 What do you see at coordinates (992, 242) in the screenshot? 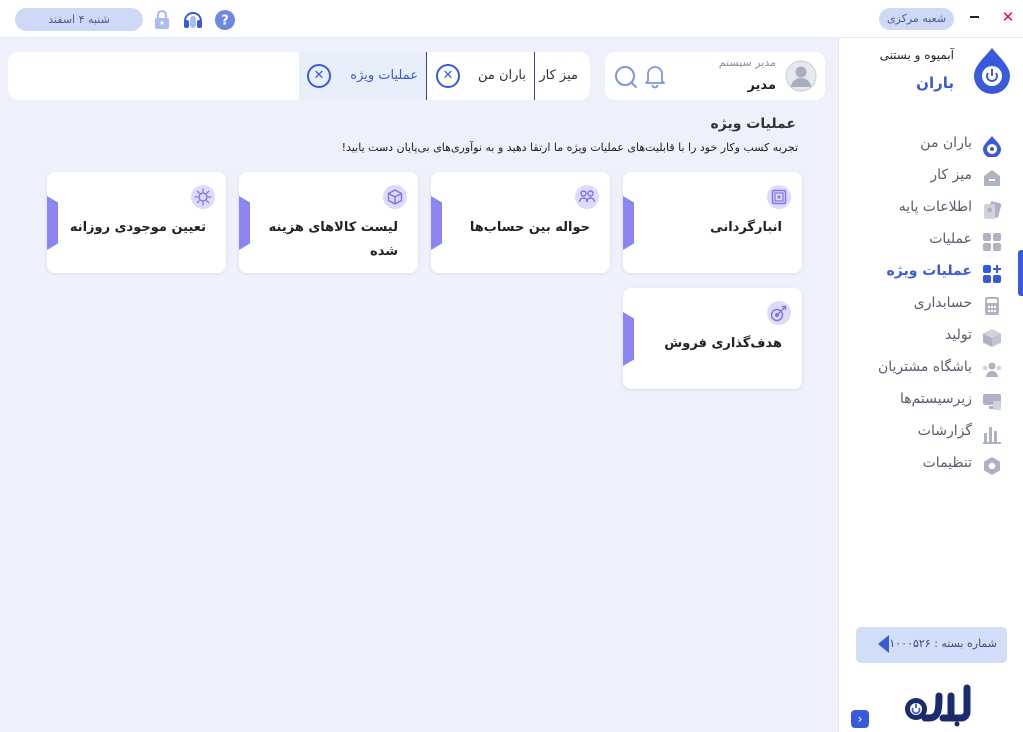
I see `grid-icon` at bounding box center [992, 242].